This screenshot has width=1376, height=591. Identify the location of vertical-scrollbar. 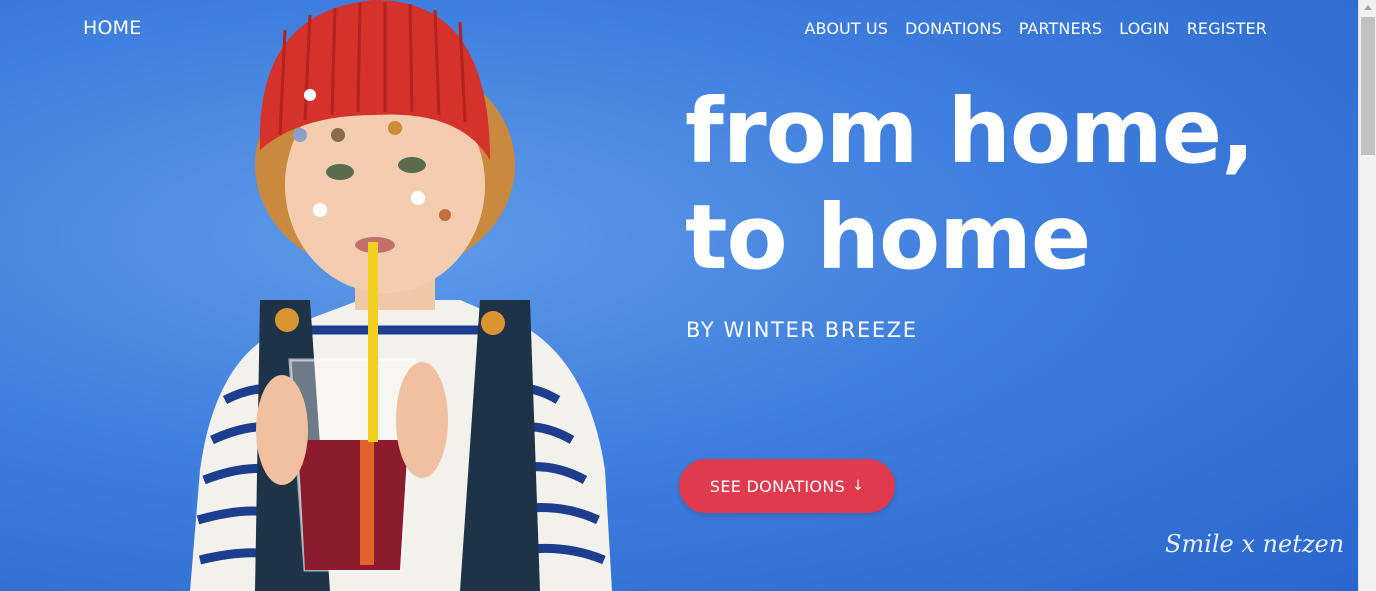
(1367, 295).